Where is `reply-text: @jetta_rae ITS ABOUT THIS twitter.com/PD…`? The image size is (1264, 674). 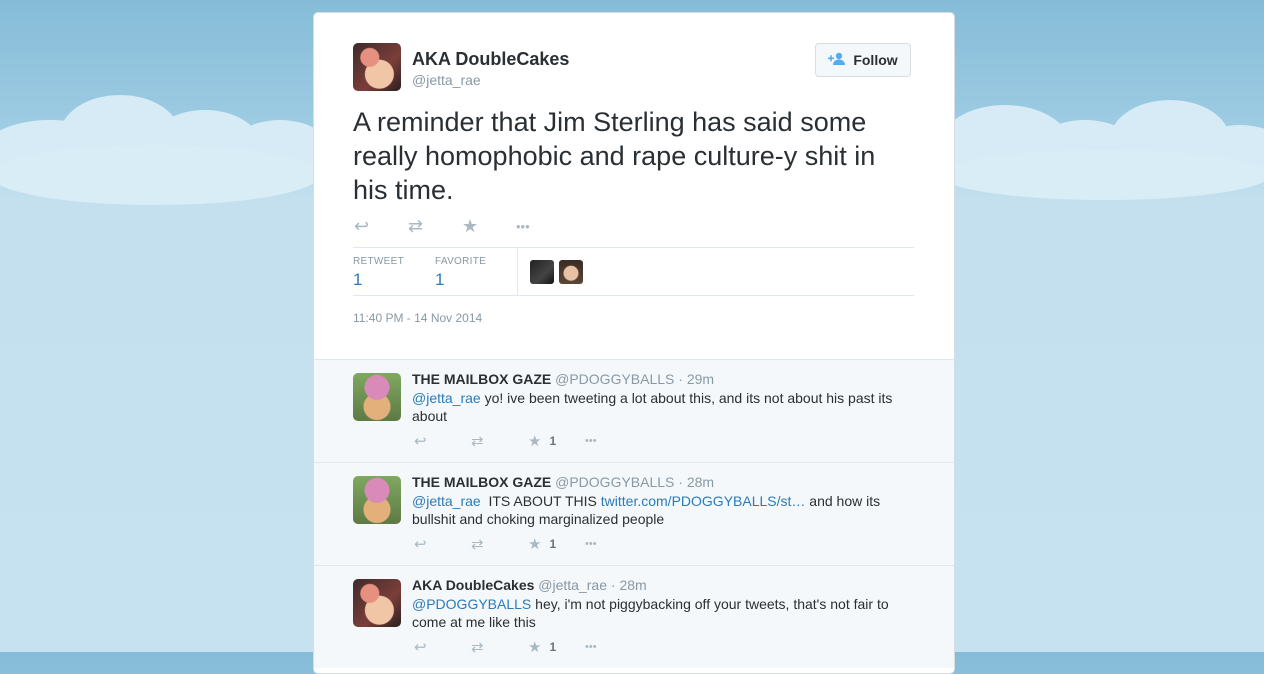 reply-text: @jetta_rae ITS ABOUT THIS twitter.com/PD… is located at coordinates (662, 510).